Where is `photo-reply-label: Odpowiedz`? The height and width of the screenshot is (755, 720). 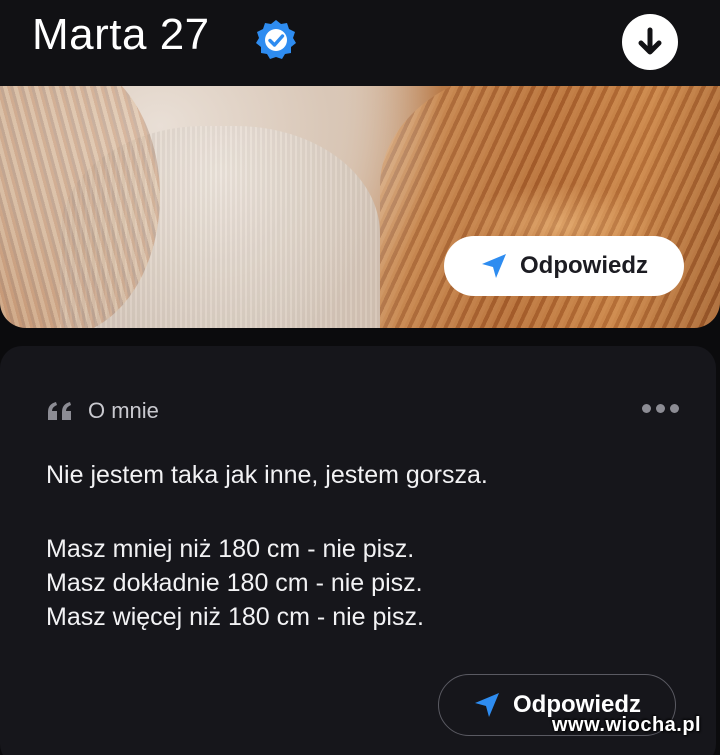
photo-reply-label: Odpowiedz is located at coordinates (584, 265).